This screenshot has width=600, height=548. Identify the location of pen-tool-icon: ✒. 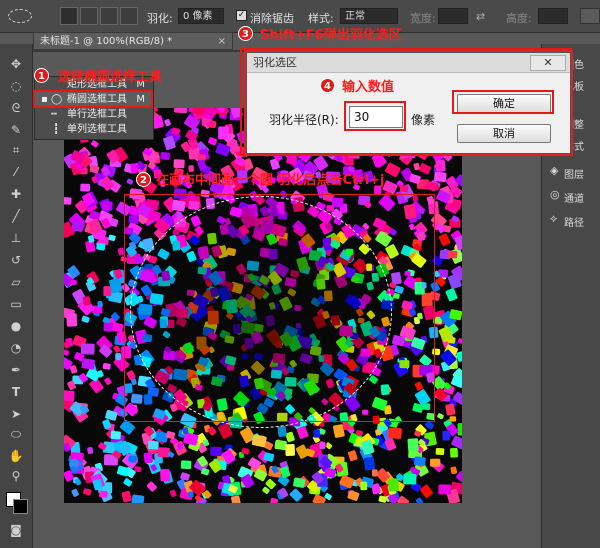
(16, 370).